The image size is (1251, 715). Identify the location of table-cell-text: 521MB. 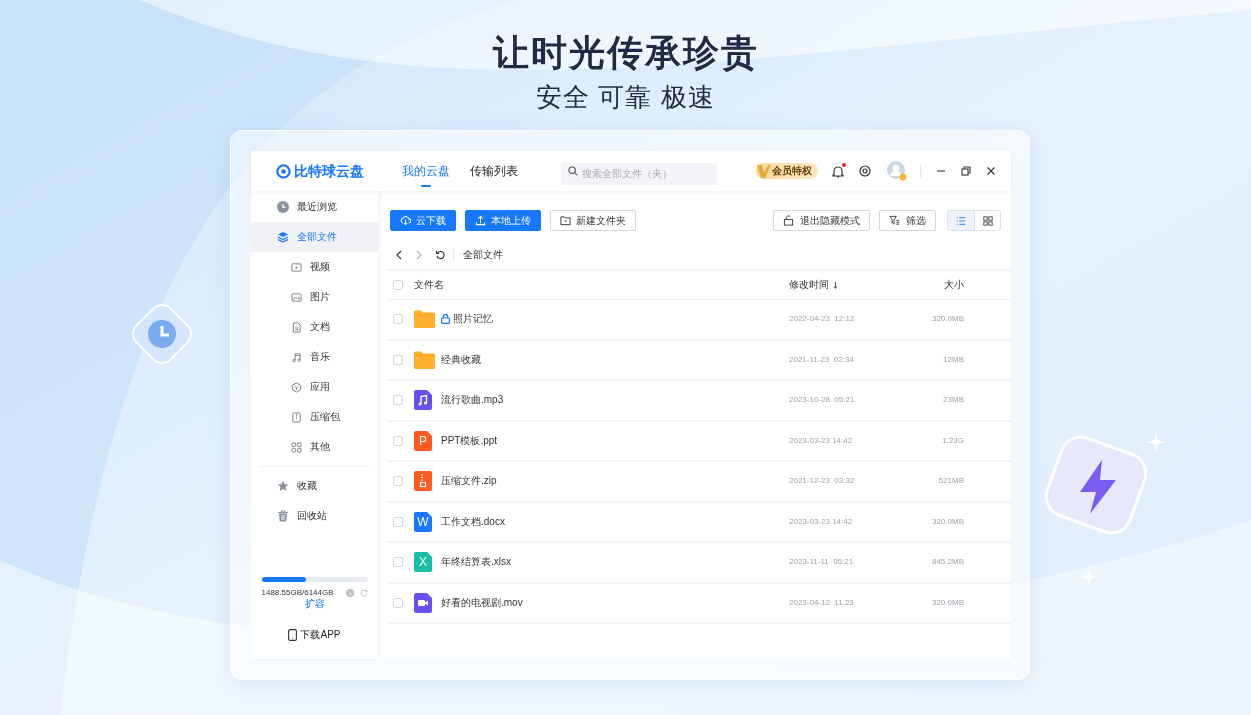
(950, 481).